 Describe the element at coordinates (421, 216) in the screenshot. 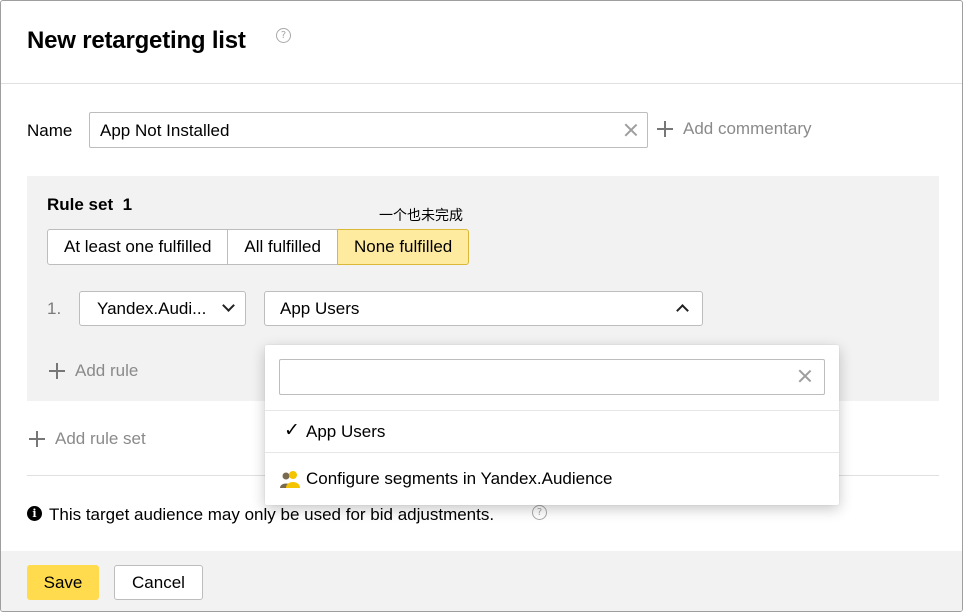

I see `mode-tooltip: 一个也未完成` at that location.